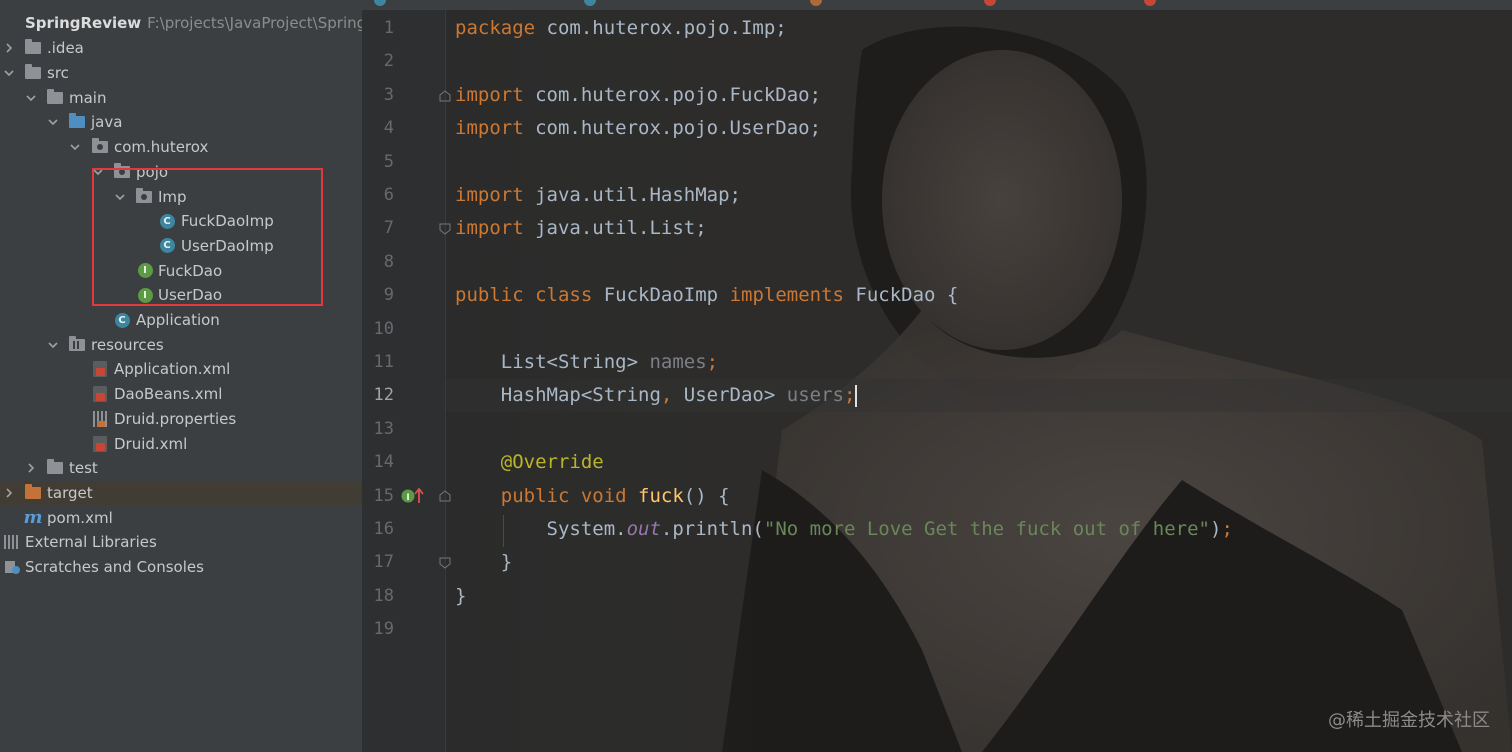 This screenshot has height=752, width=1512. Describe the element at coordinates (181, 493) in the screenshot. I see `tree-item-target: target` at that location.